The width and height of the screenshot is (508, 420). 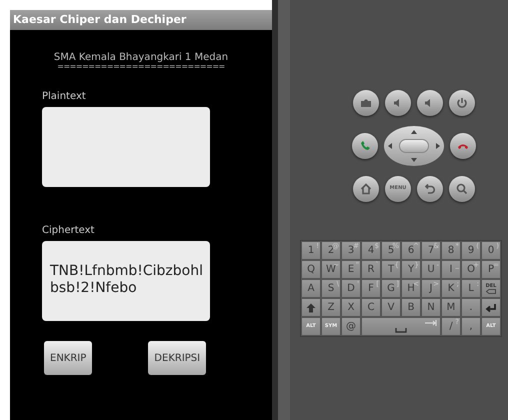 I want to click on keyboard-key: C, so click(x=371, y=307).